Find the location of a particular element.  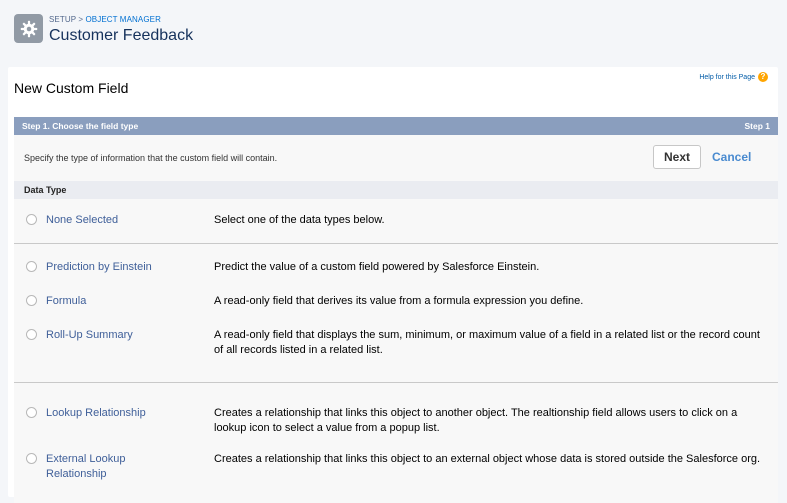

question-icon: ? is located at coordinates (763, 77).